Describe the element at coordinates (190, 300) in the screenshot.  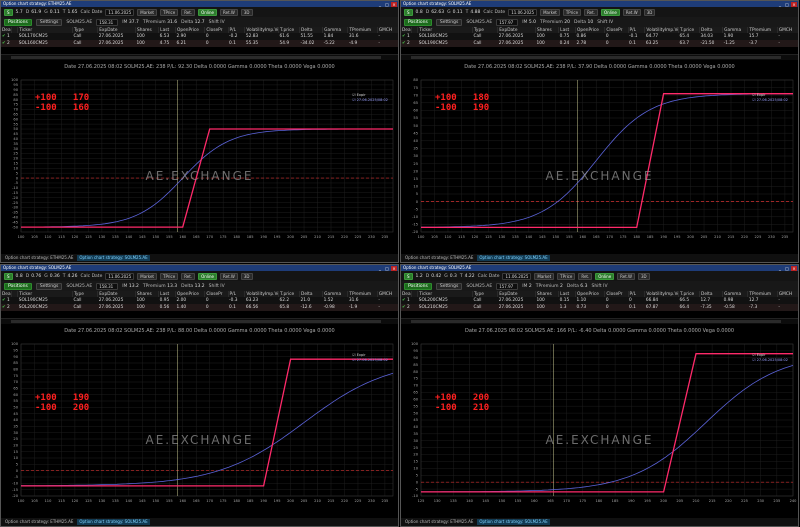
I see `cell-open: 2.00` at that location.